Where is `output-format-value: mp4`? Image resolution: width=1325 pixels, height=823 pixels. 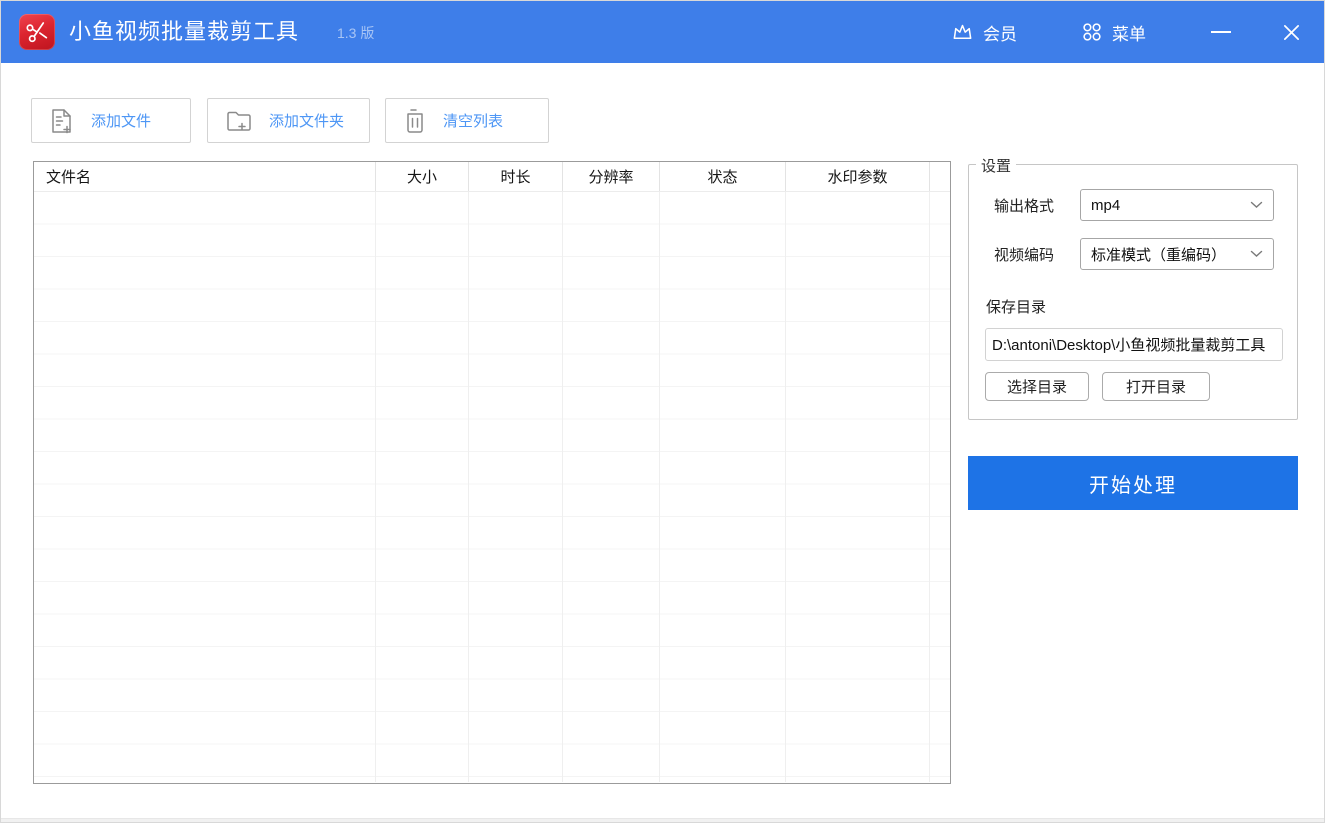 output-format-value: mp4 is located at coordinates (1106, 205).